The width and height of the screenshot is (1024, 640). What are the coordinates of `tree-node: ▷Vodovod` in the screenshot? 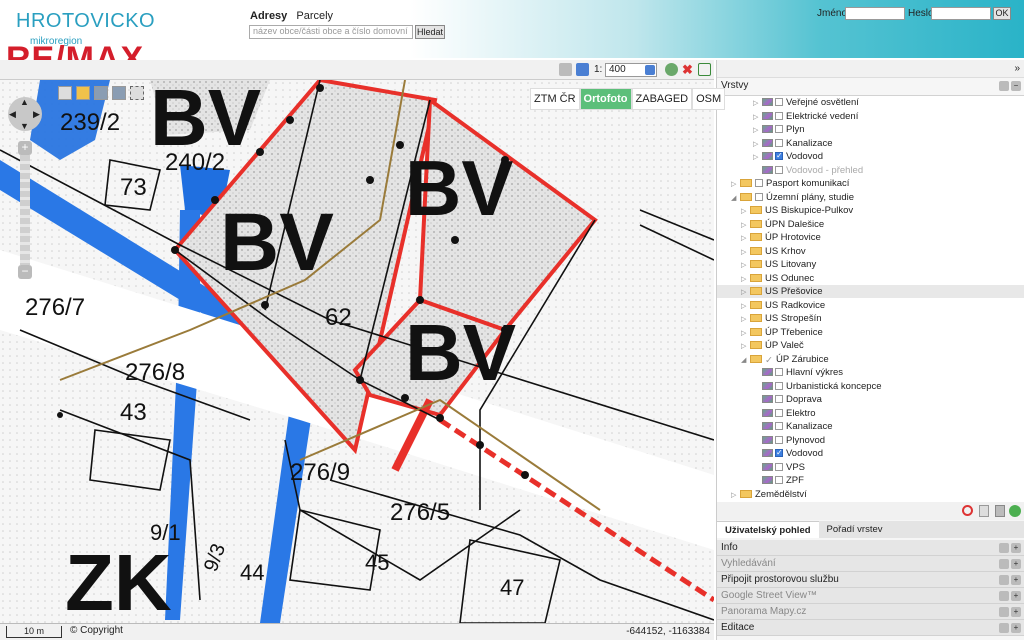 It's located at (788, 156).